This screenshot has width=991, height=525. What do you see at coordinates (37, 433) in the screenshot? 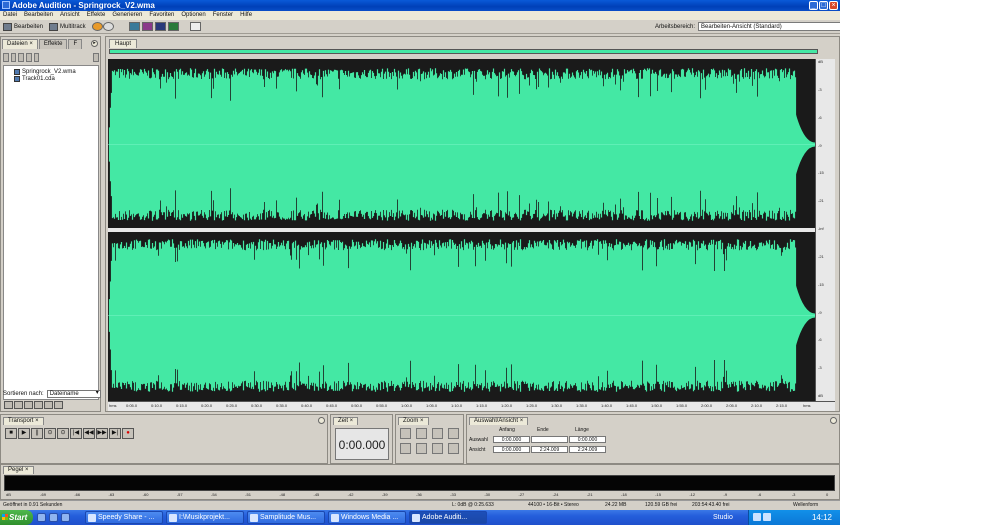
I see `pause-button: ||` at bounding box center [37, 433].